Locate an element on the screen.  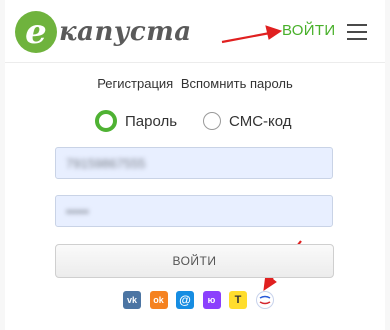
auth-mode-radio-group: Пароль СМС-код is located at coordinates (206, 121).